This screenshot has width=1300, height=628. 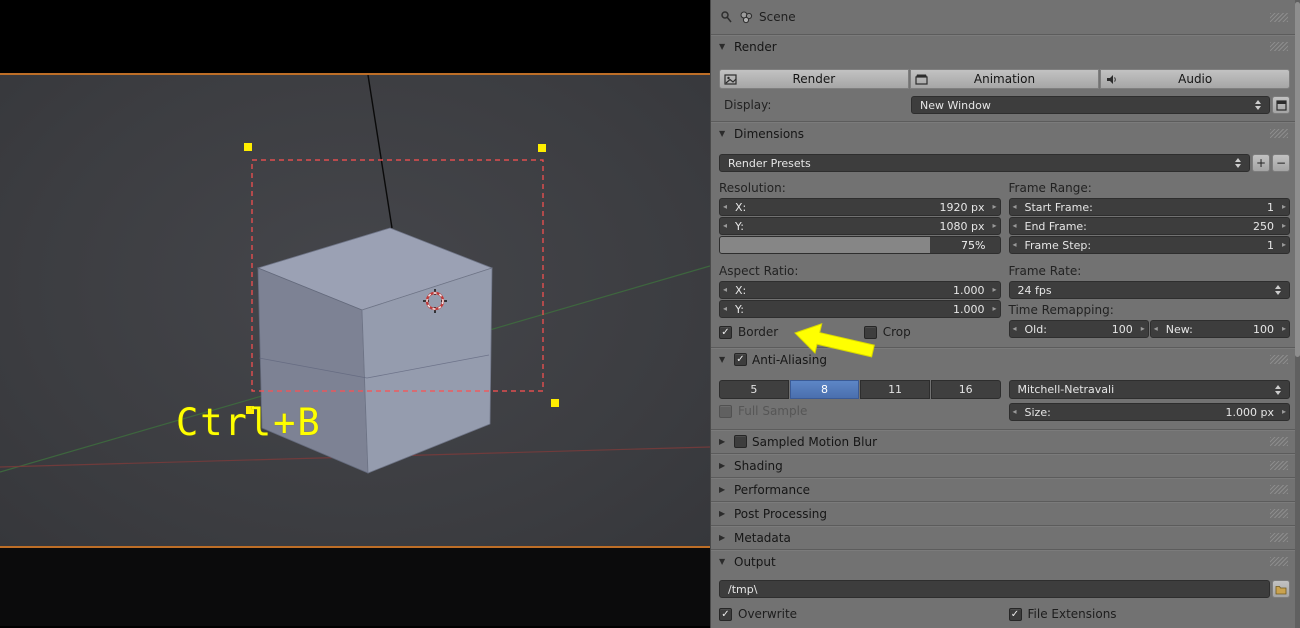 What do you see at coordinates (773, 411) in the screenshot?
I see `full-sample-label: Full Sample` at bounding box center [773, 411].